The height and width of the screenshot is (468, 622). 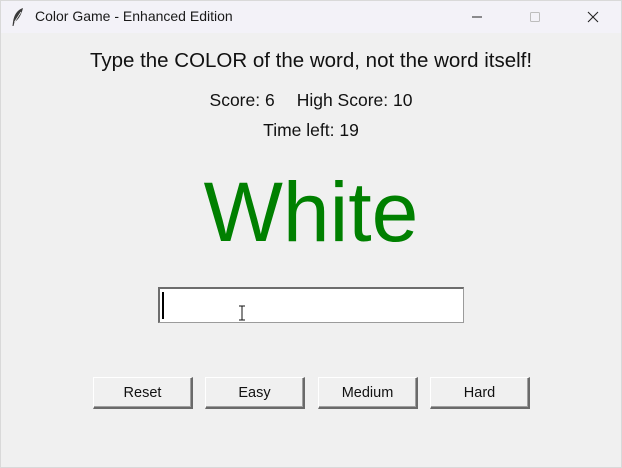 I want to click on hard-button: Hard, so click(x=480, y=393).